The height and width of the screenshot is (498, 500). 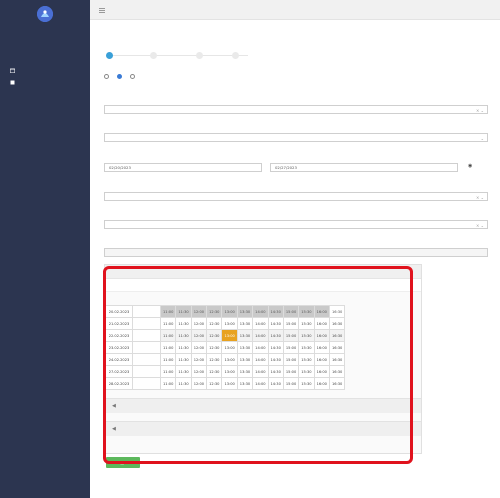 What do you see at coordinates (263, 405) in the screenshot?
I see `horizontal-scrollbar-1: ◀` at bounding box center [263, 405].